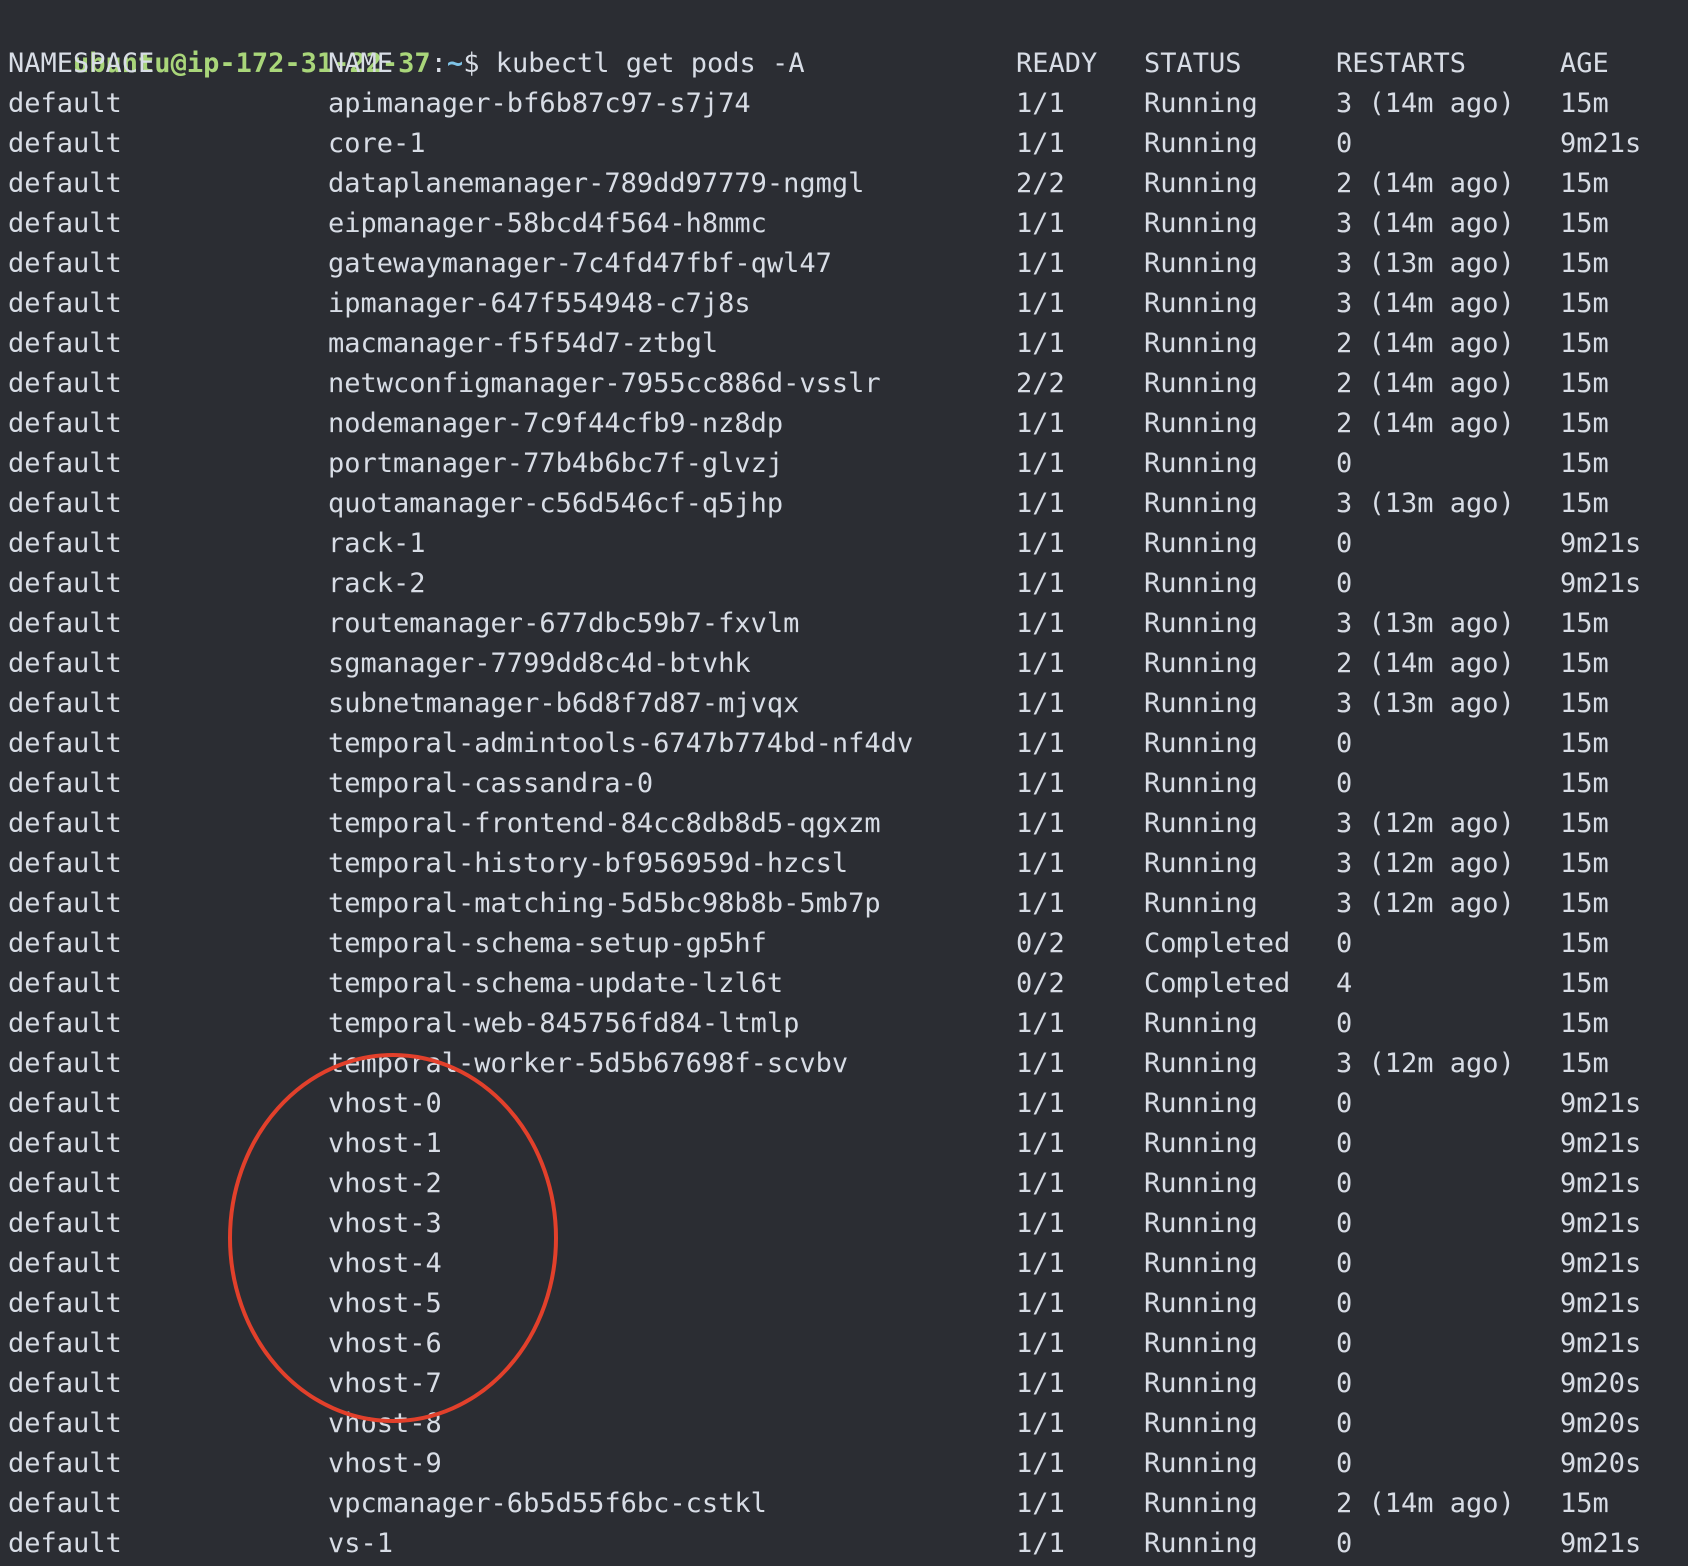  Describe the element at coordinates (1401, 63) in the screenshot. I see `header-restarts: RESTARTS` at that location.